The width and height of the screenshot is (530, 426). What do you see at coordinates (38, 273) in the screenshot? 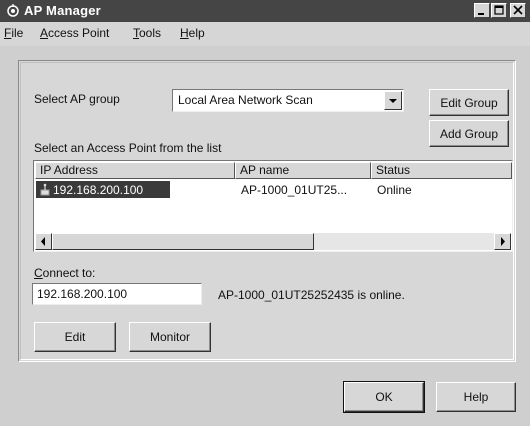
I see `connect-to-accel: C` at bounding box center [38, 273].